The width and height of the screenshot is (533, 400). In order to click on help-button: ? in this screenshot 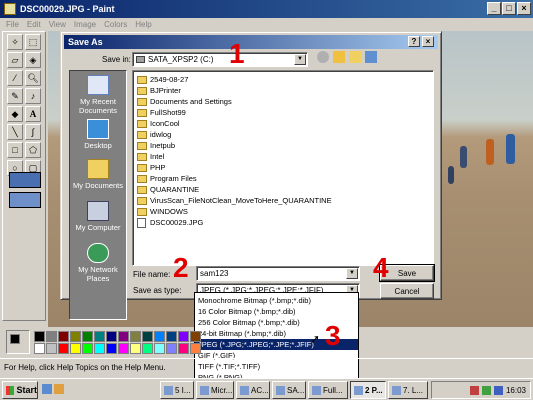, I will do `click(414, 41)`.